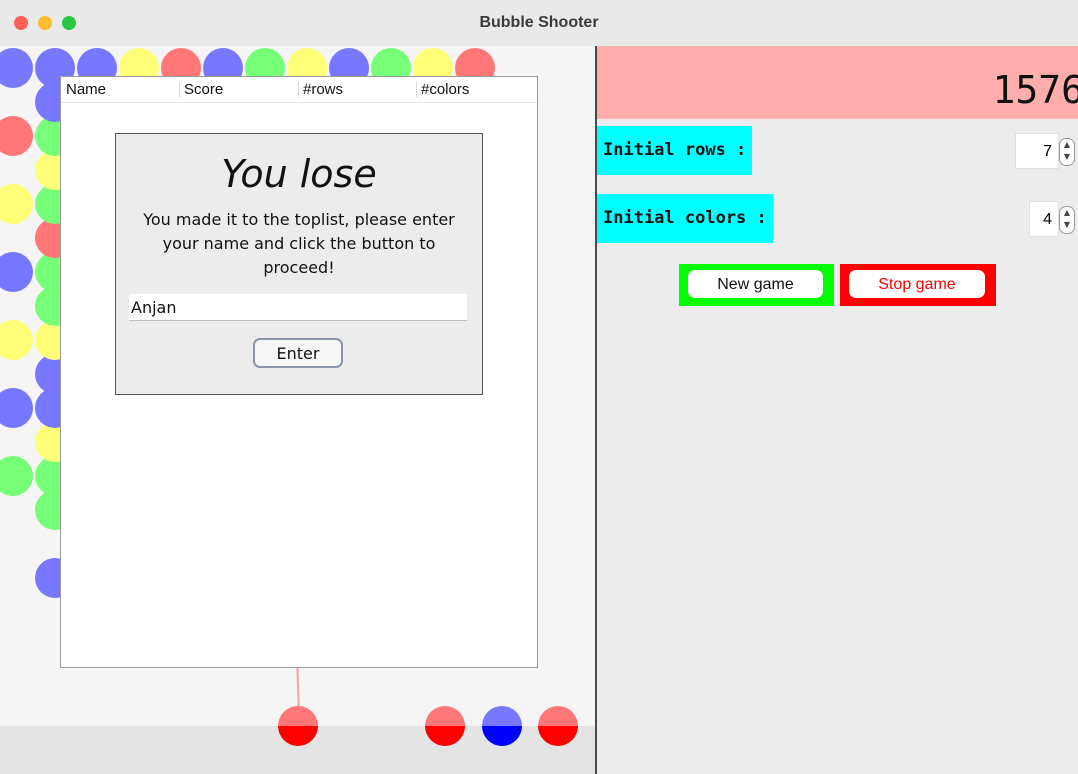  I want to click on player-name-input, so click(298, 307).